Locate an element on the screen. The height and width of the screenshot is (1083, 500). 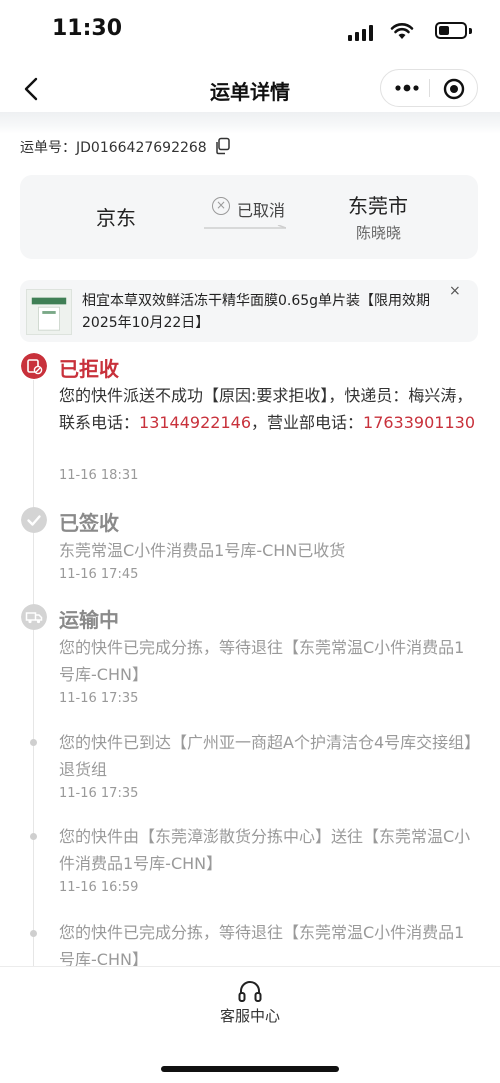
customer-service-button: 客服中心 is located at coordinates (250, 1015).